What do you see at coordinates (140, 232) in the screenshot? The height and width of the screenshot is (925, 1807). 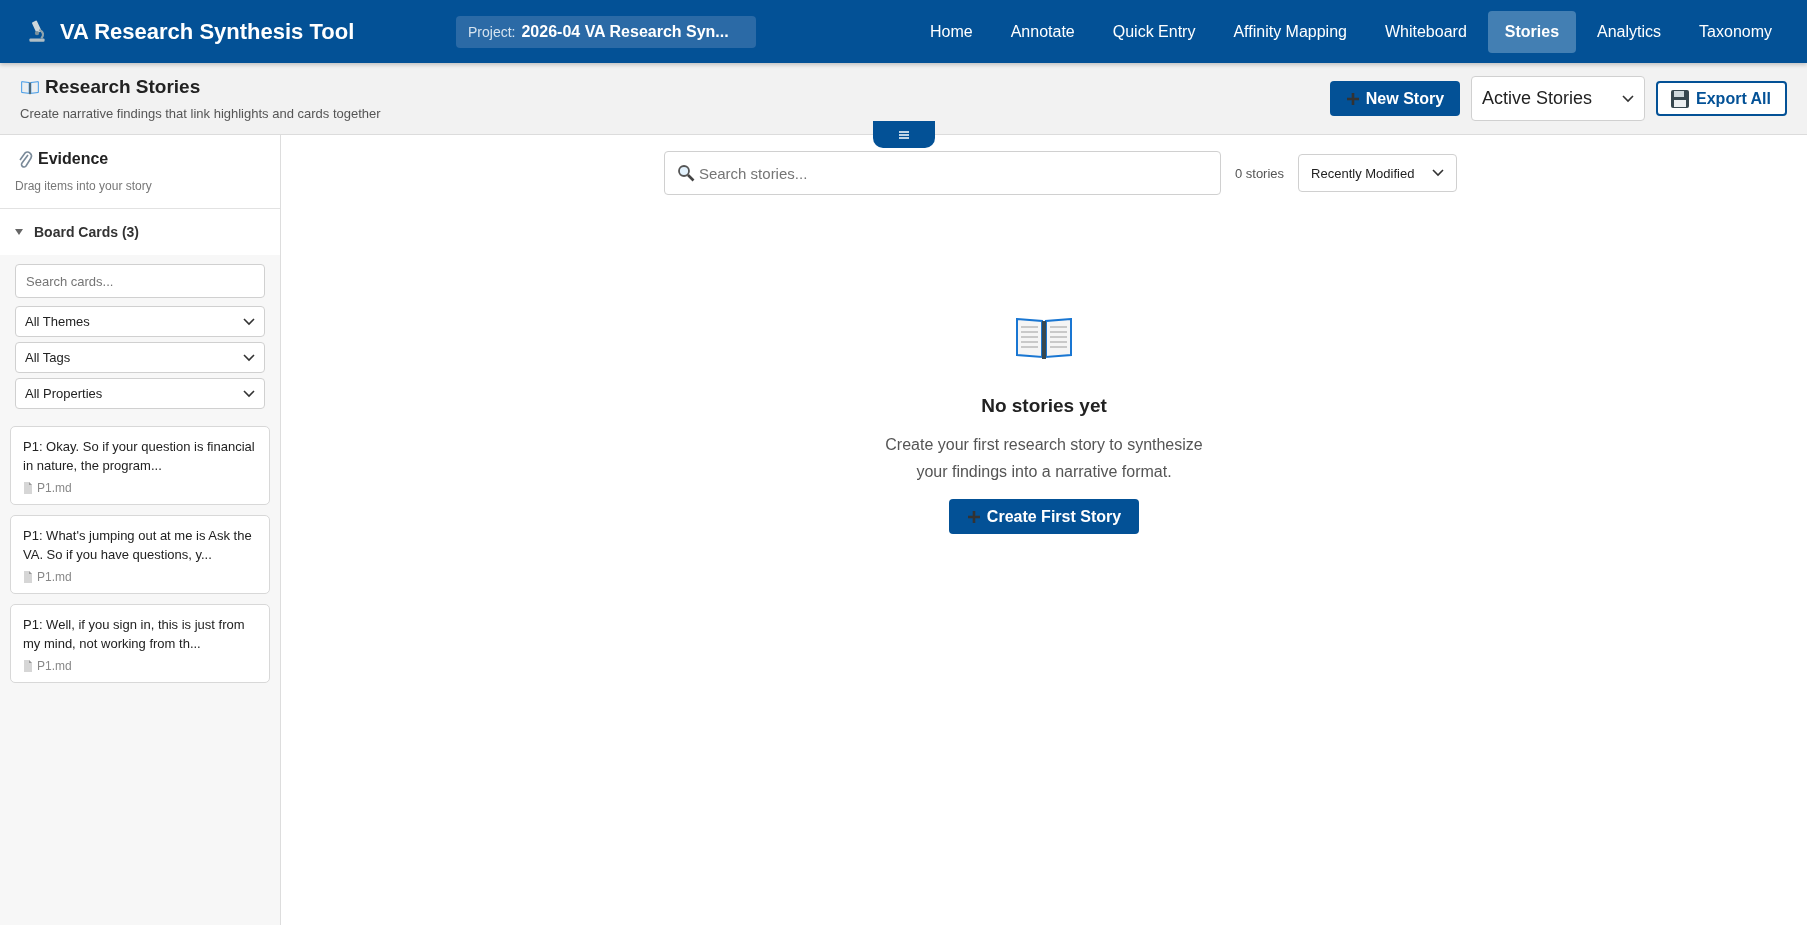 I see `section-header: Board Cards (3)` at bounding box center [140, 232].